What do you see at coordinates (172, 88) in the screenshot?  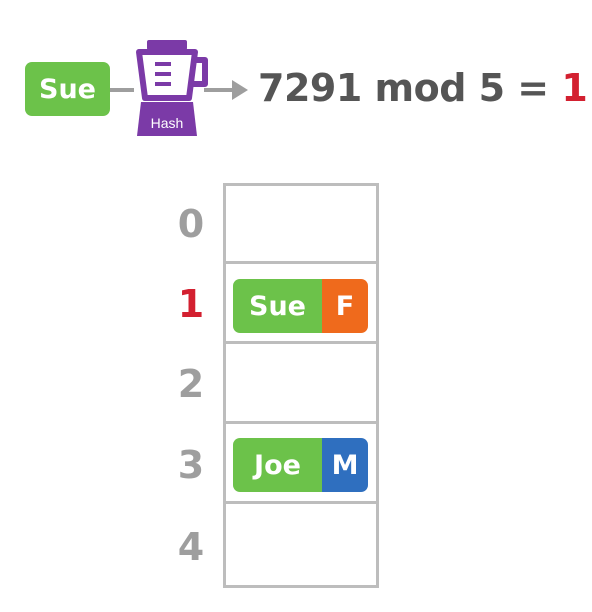 I see `blender-icon: Hash` at bounding box center [172, 88].